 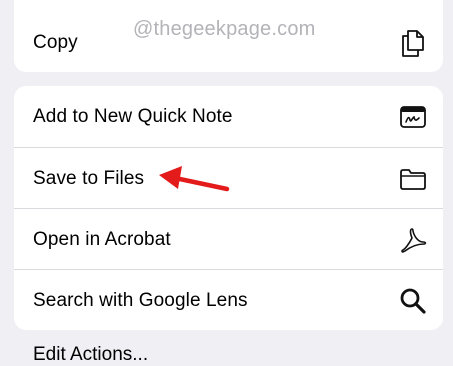 I want to click on copy-documents-icon, so click(x=413, y=43).